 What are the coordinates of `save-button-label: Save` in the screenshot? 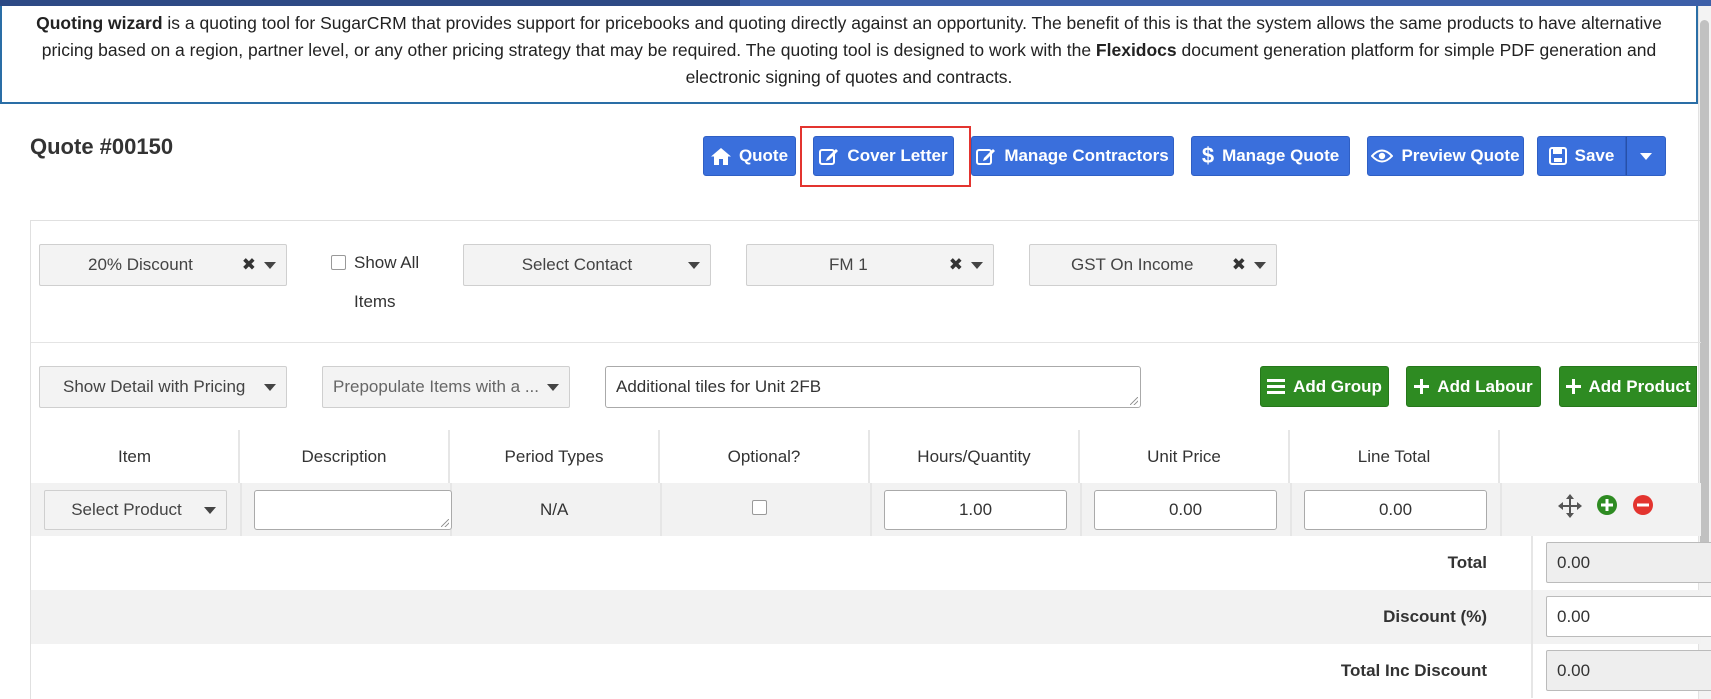 It's located at (1594, 155).